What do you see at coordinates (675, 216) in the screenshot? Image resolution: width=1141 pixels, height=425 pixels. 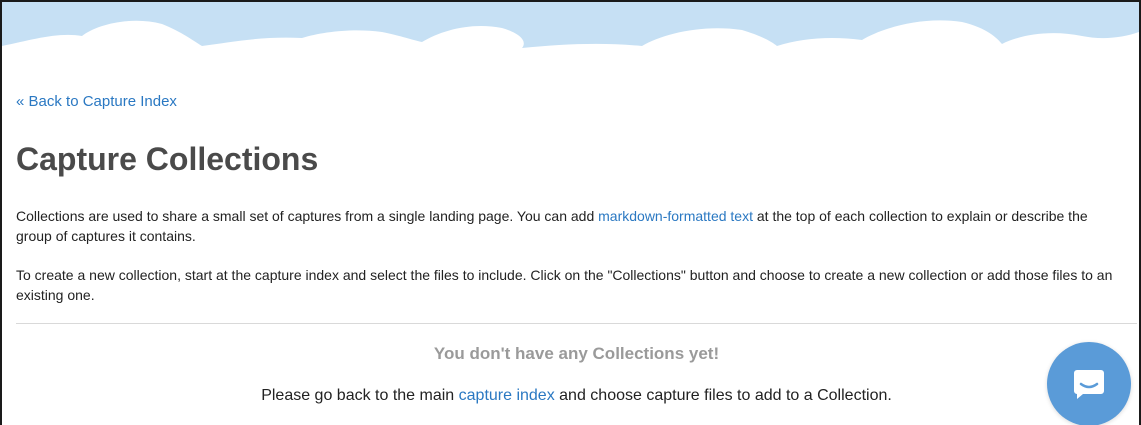 I see `markdown-formatted-text-link: markdown-formatted text` at bounding box center [675, 216].